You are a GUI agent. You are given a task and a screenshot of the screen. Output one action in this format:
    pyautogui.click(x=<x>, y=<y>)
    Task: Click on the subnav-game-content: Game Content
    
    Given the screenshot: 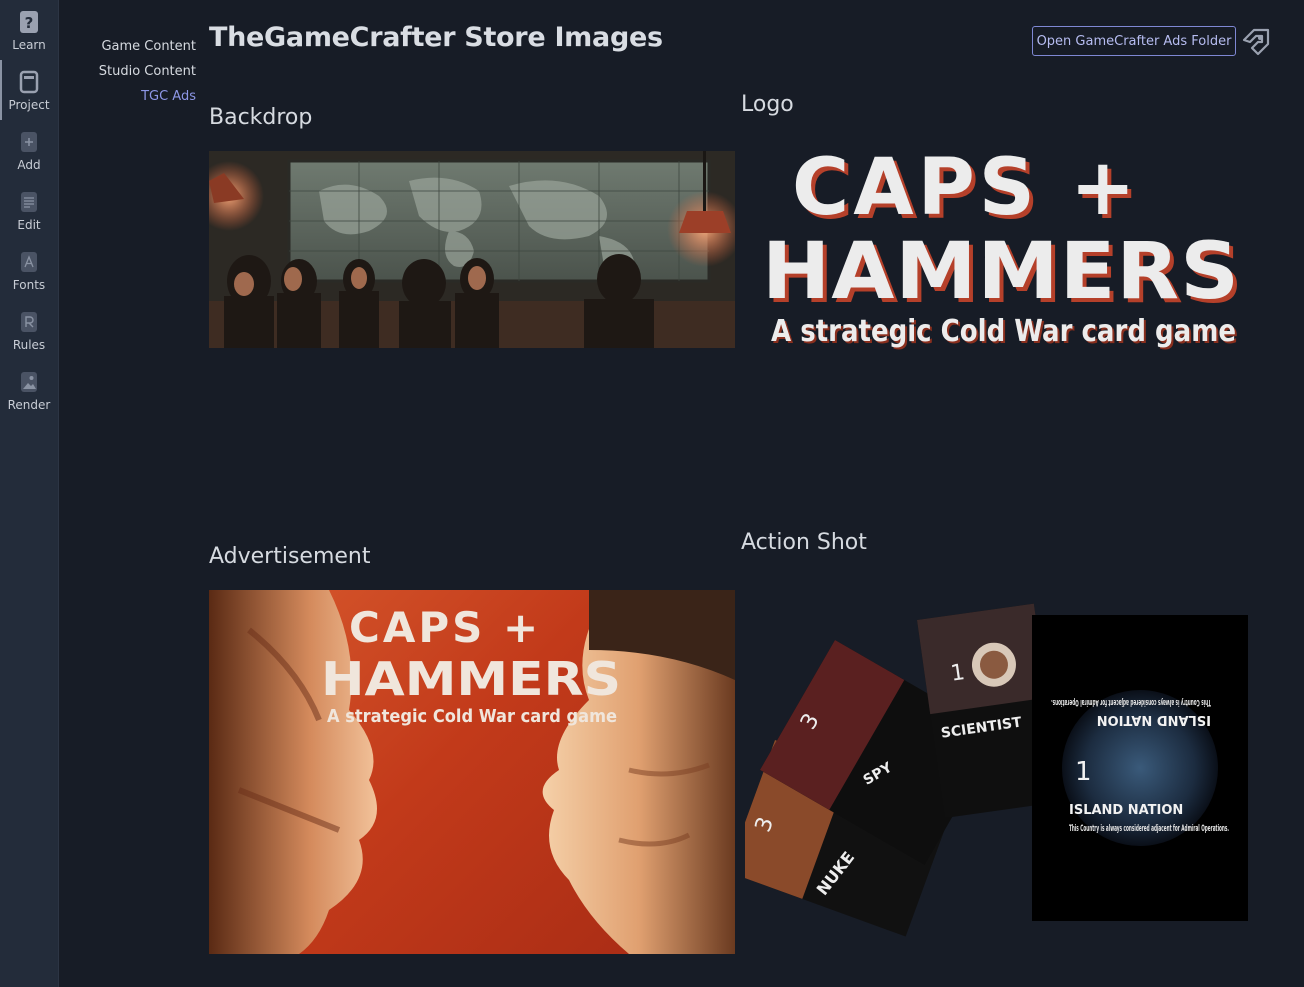 What is the action you would take?
    pyautogui.click(x=128, y=48)
    